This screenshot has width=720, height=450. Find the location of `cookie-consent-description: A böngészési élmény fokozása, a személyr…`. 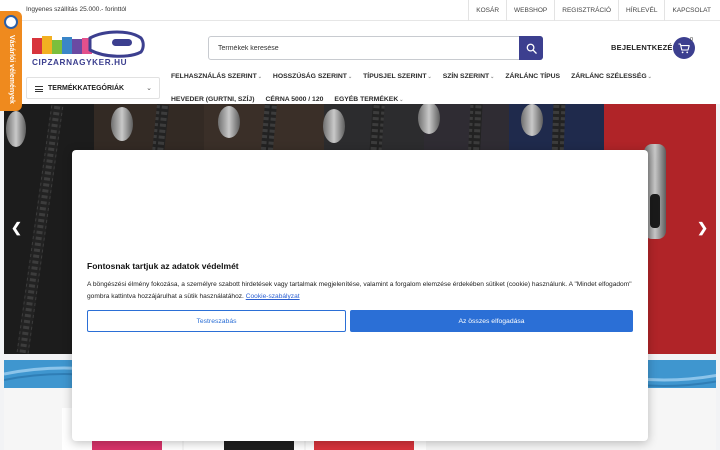

cookie-consent-description: A böngészési élmény fokozása, a személyr… is located at coordinates (359, 290).